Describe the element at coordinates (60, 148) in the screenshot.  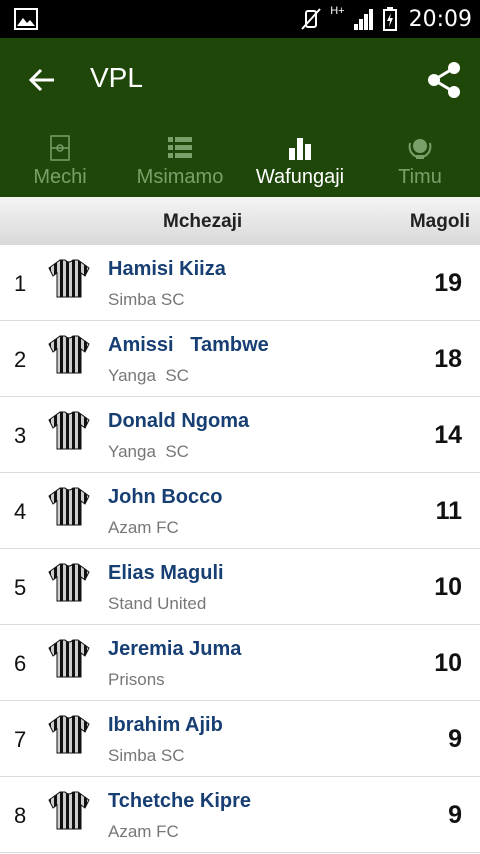
I see `pitch-icon` at that location.